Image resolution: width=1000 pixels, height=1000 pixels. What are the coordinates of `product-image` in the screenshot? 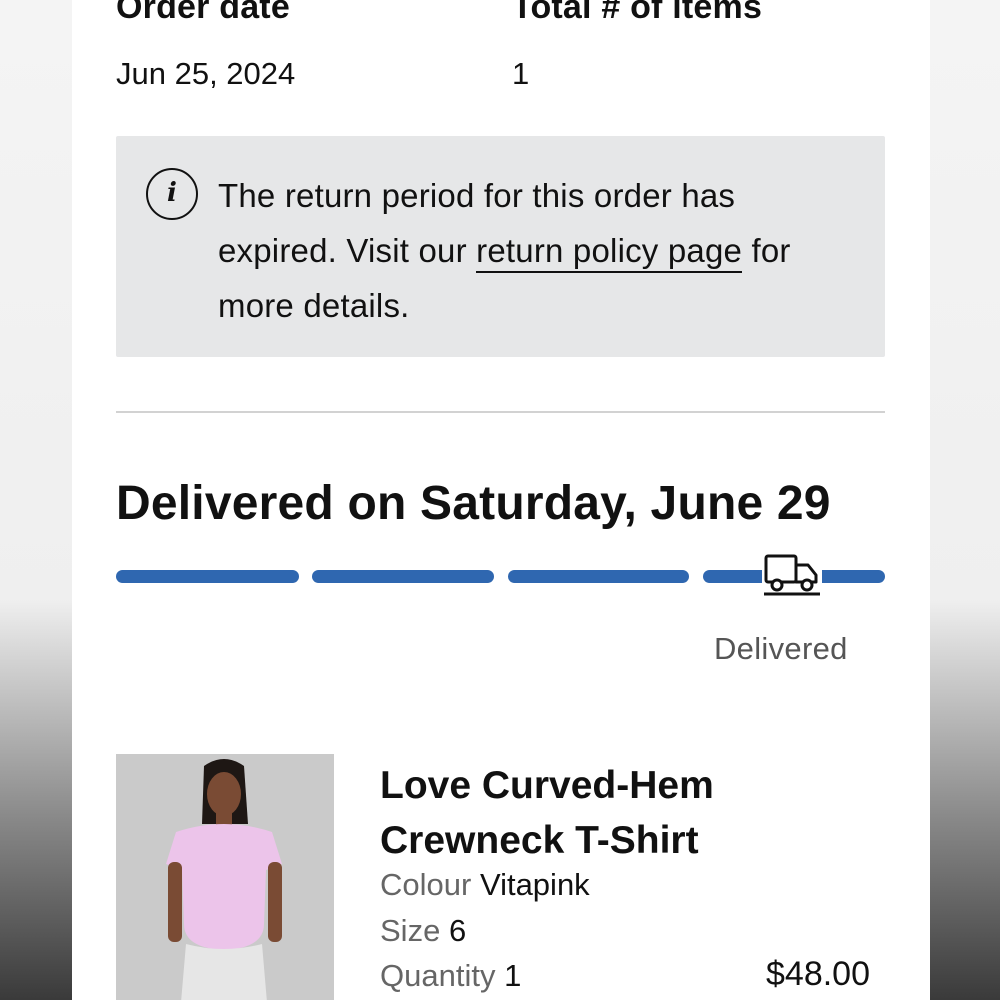 It's located at (225, 877).